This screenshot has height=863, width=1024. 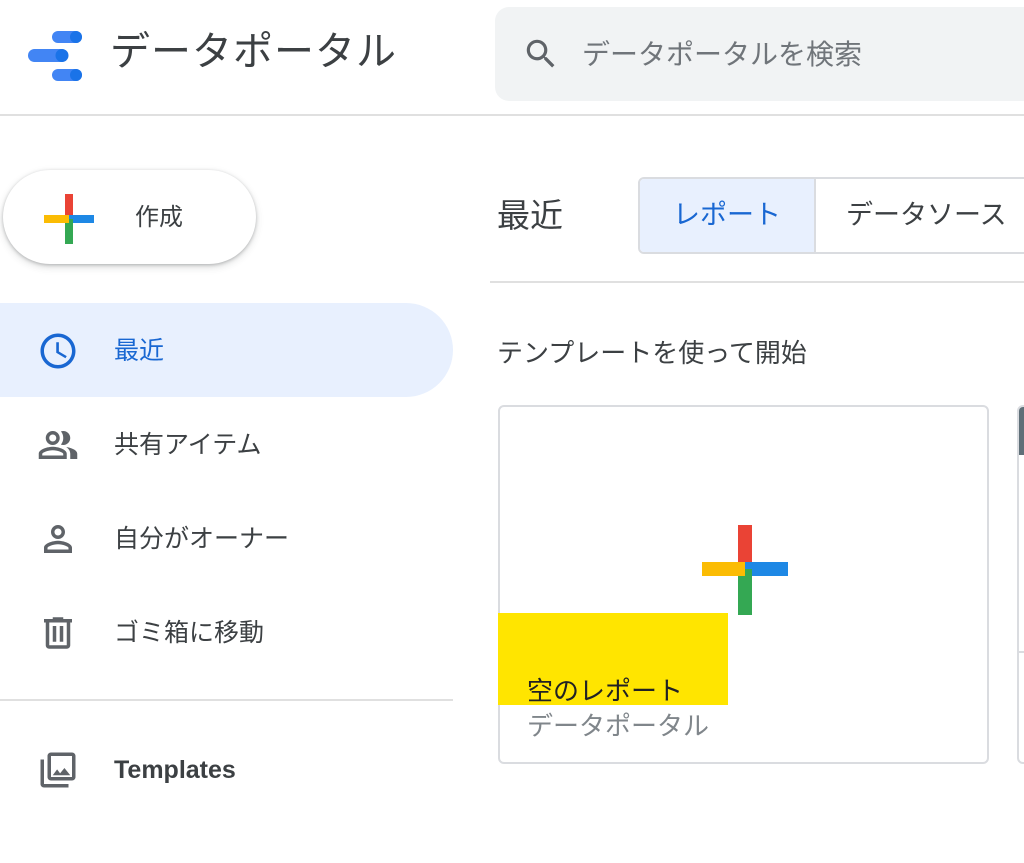 I want to click on sidebar-item-owned-by-me: 自分がオーナー, so click(x=226, y=538).